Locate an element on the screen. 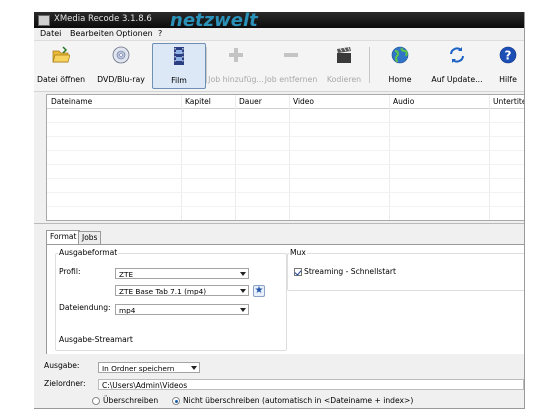 This screenshot has width=557, height=418. plus-icon is located at coordinates (236, 55).